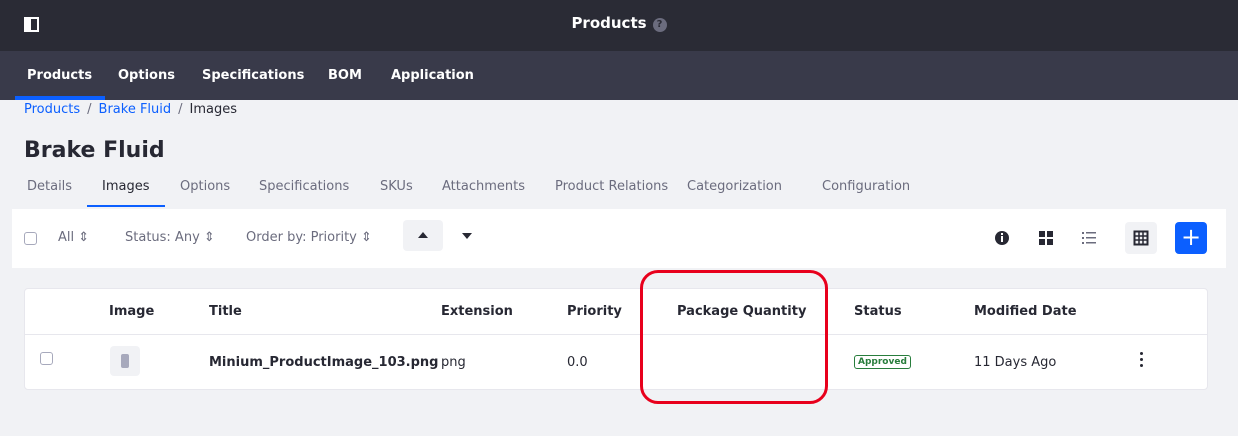  What do you see at coordinates (126, 186) in the screenshot?
I see `tab-images: Images` at bounding box center [126, 186].